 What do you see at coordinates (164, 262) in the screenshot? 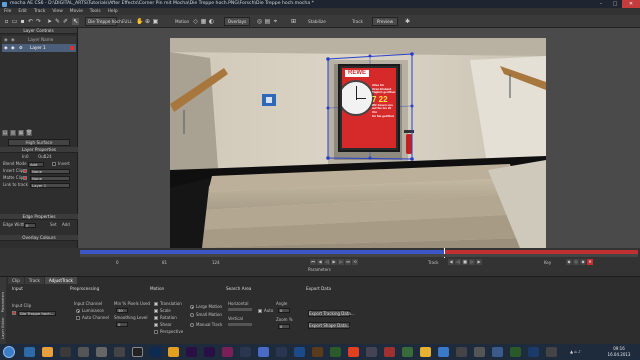
I see `frame-current: 81` at bounding box center [164, 262].